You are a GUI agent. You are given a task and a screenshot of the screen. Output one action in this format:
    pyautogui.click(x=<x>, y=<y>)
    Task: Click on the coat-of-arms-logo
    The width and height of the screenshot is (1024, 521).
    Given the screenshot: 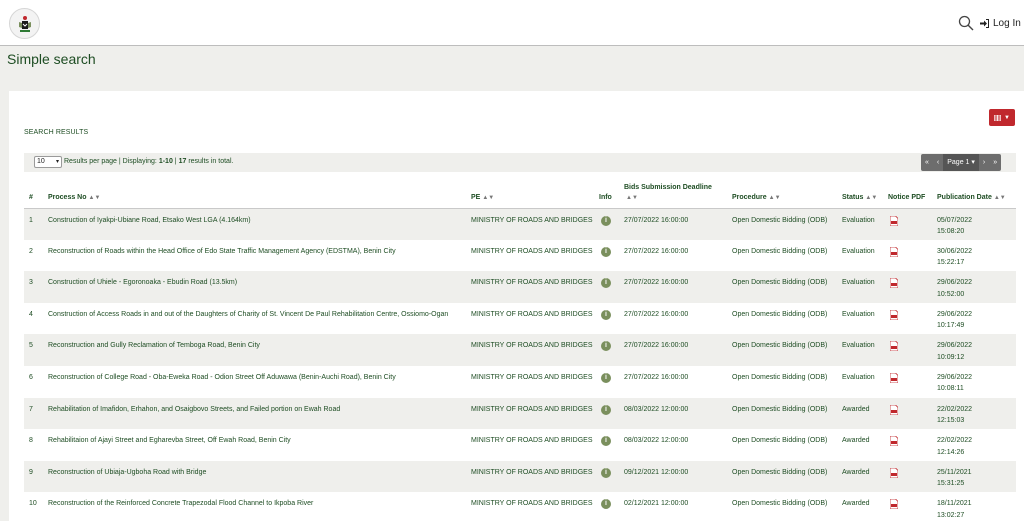 What is the action you would take?
    pyautogui.click(x=24, y=23)
    